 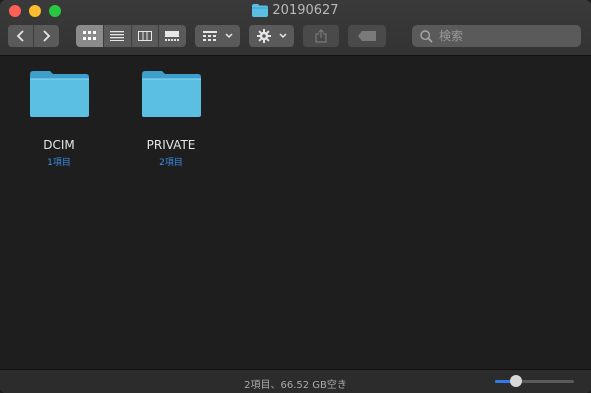 I want to click on tag-icon, so click(x=367, y=36).